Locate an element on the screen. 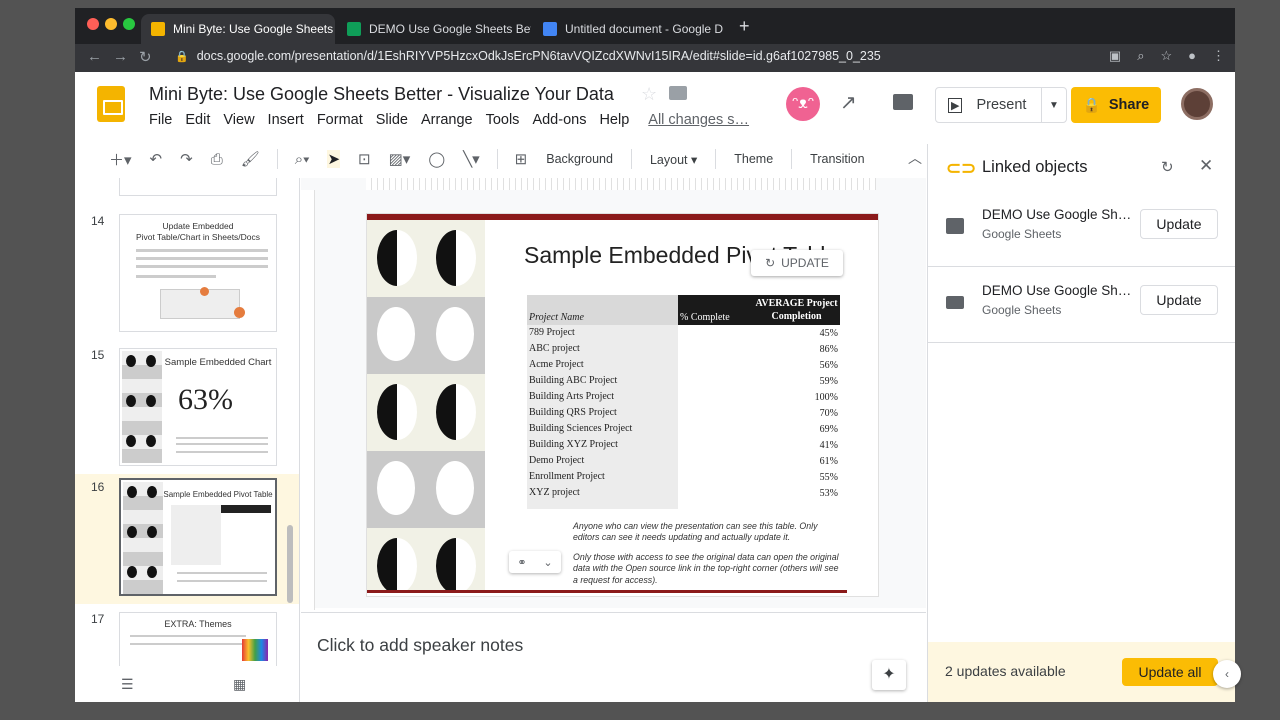 Image resolution: width=1280 pixels, height=720 pixels. present-button: ▶ Present ▼ is located at coordinates (1001, 105).